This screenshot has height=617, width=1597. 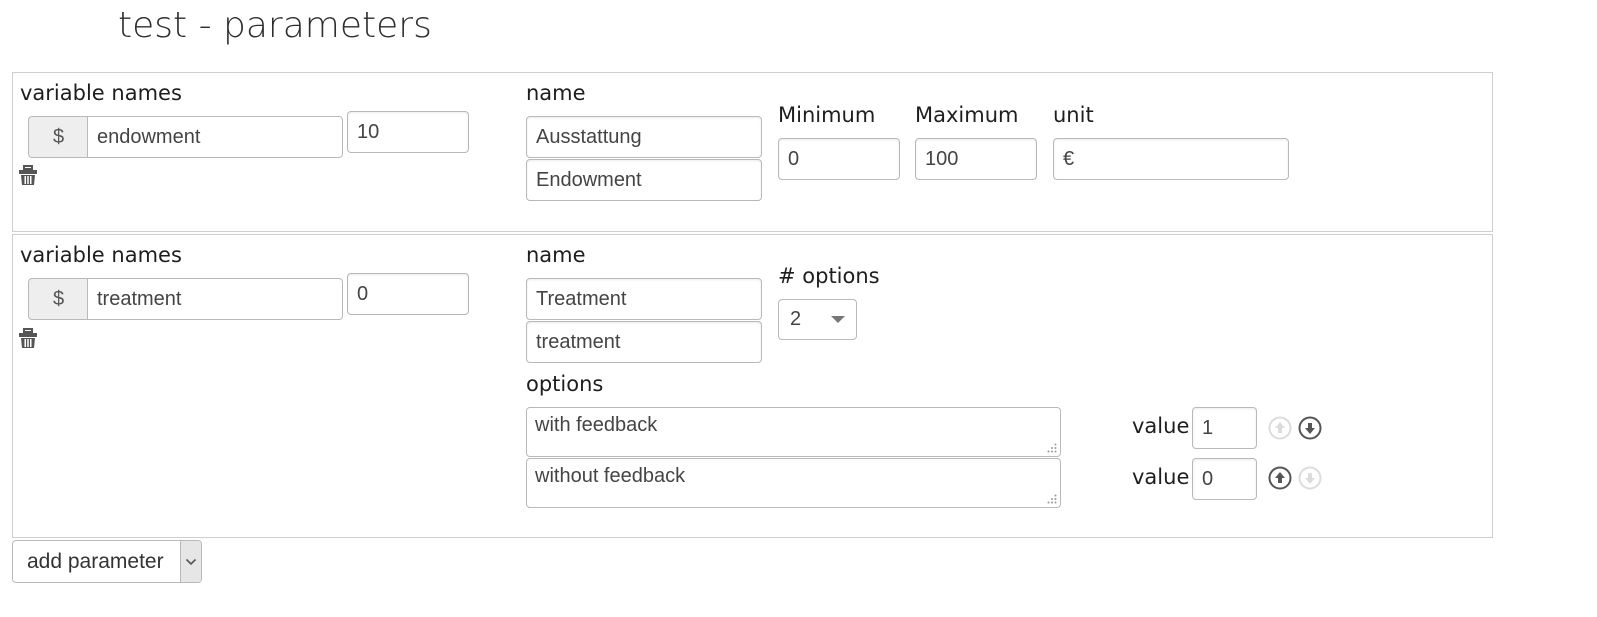 What do you see at coordinates (408, 294) in the screenshot?
I see `default-value-input: 0` at bounding box center [408, 294].